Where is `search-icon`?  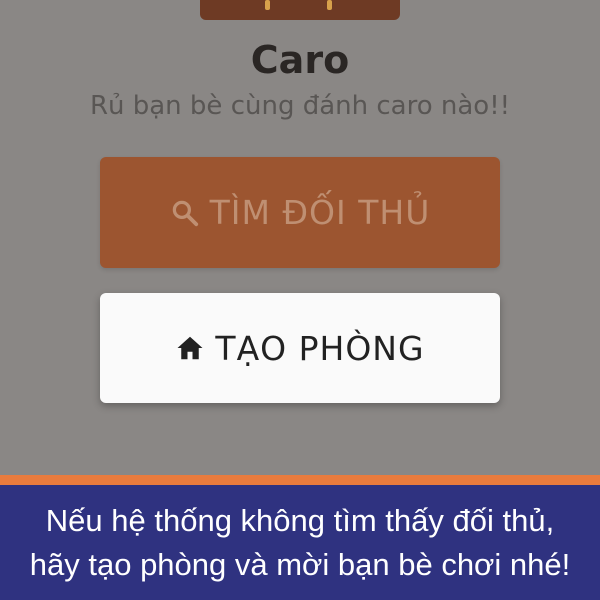
search-icon is located at coordinates (185, 213).